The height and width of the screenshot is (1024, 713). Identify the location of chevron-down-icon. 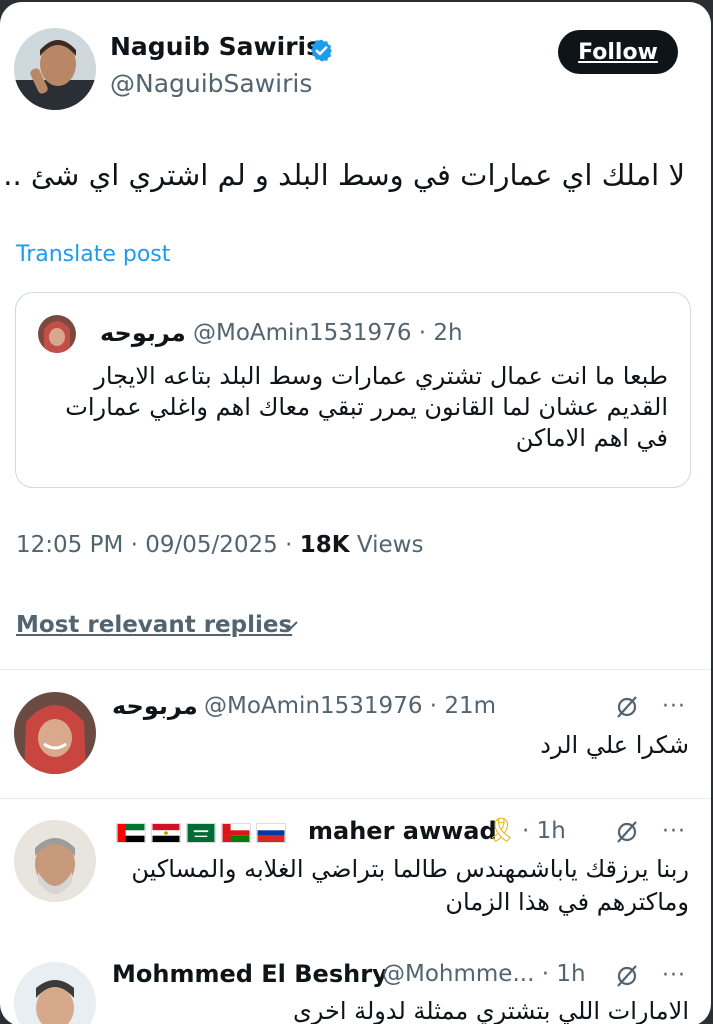
(289, 626).